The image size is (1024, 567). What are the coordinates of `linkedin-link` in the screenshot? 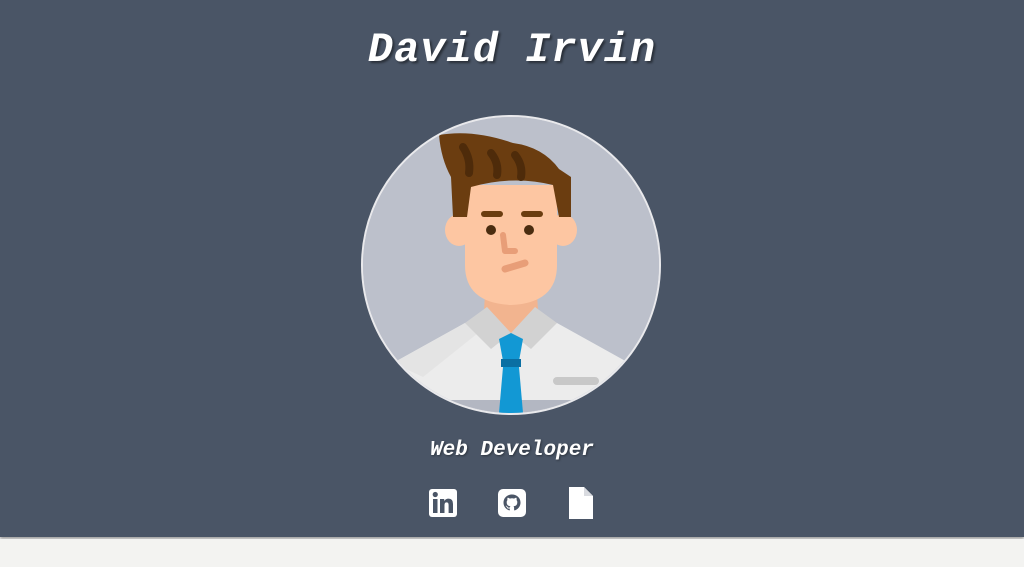 It's located at (443, 503).